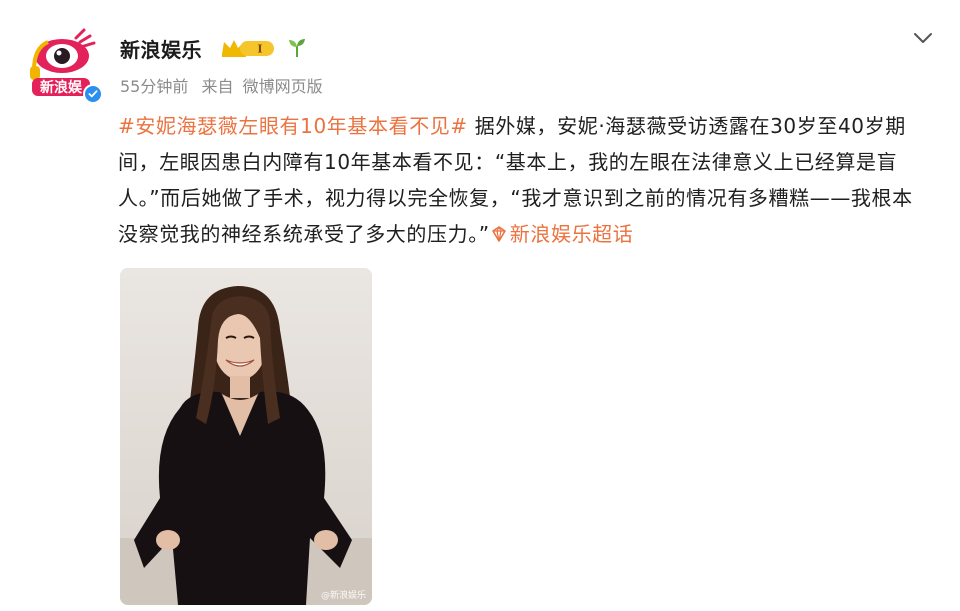  What do you see at coordinates (61, 87) in the screenshot?
I see `svg-text: 新浪娱` at bounding box center [61, 87].